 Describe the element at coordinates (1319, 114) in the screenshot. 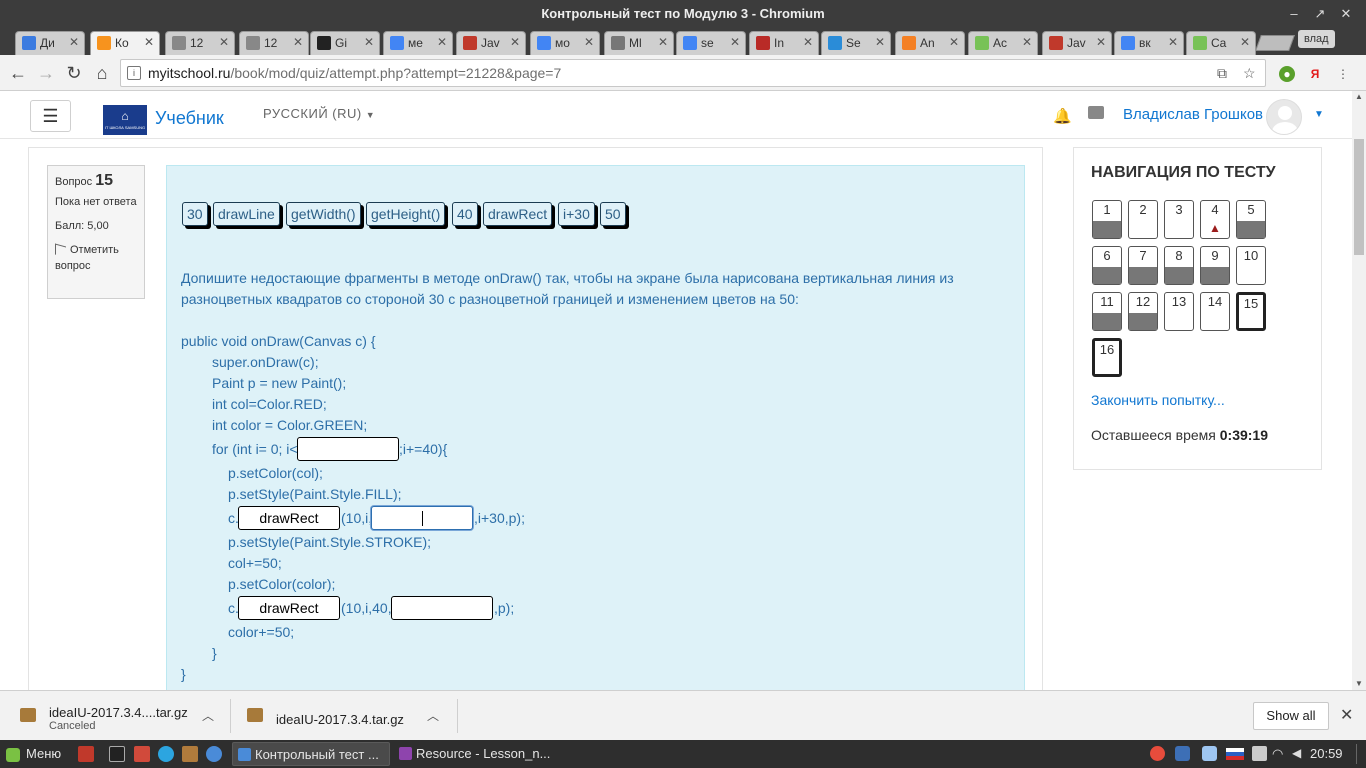

I see `user-menu-chevron-icon: ▼` at that location.